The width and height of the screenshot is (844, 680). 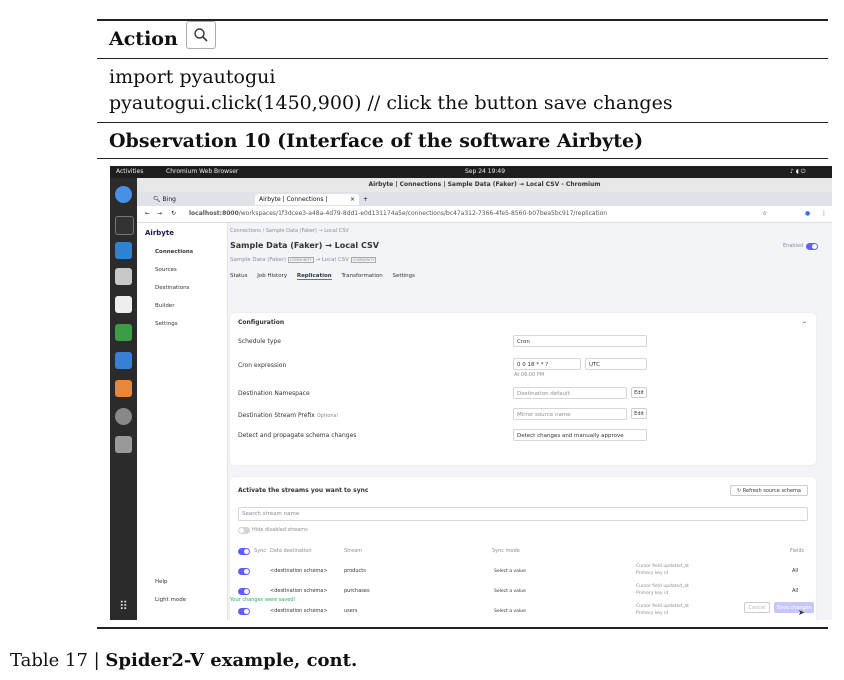 What do you see at coordinates (123, 388) in the screenshot?
I see `presentation-icon` at bounding box center [123, 388].